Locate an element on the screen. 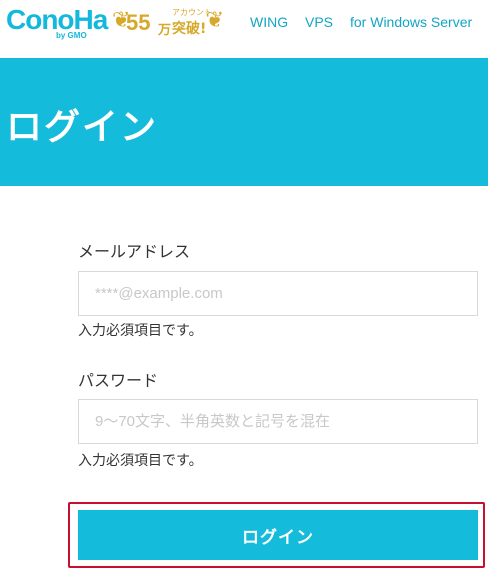 The image size is (488, 578). password-field is located at coordinates (278, 421).